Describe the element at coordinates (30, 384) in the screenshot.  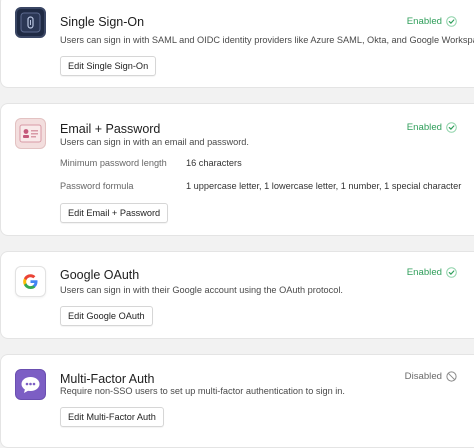
I see `chat-dots-icon` at that location.